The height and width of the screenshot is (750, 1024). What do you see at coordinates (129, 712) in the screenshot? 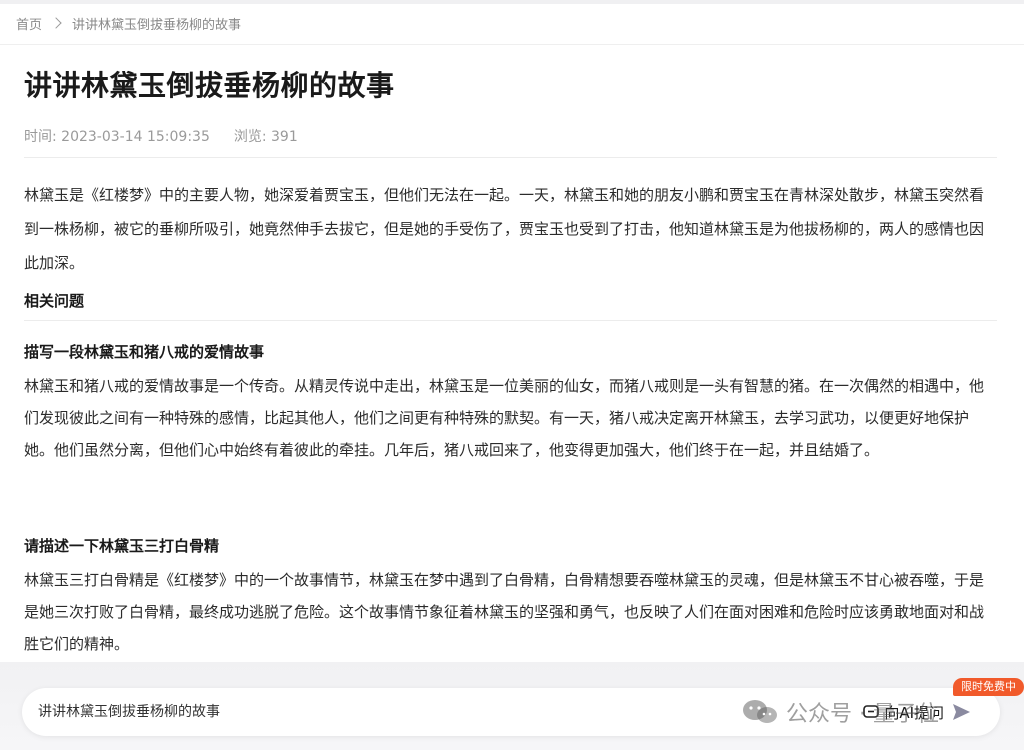
I see `ask-input-text: 讲讲林黛玉倒拔垂杨柳的故事` at bounding box center [129, 712].